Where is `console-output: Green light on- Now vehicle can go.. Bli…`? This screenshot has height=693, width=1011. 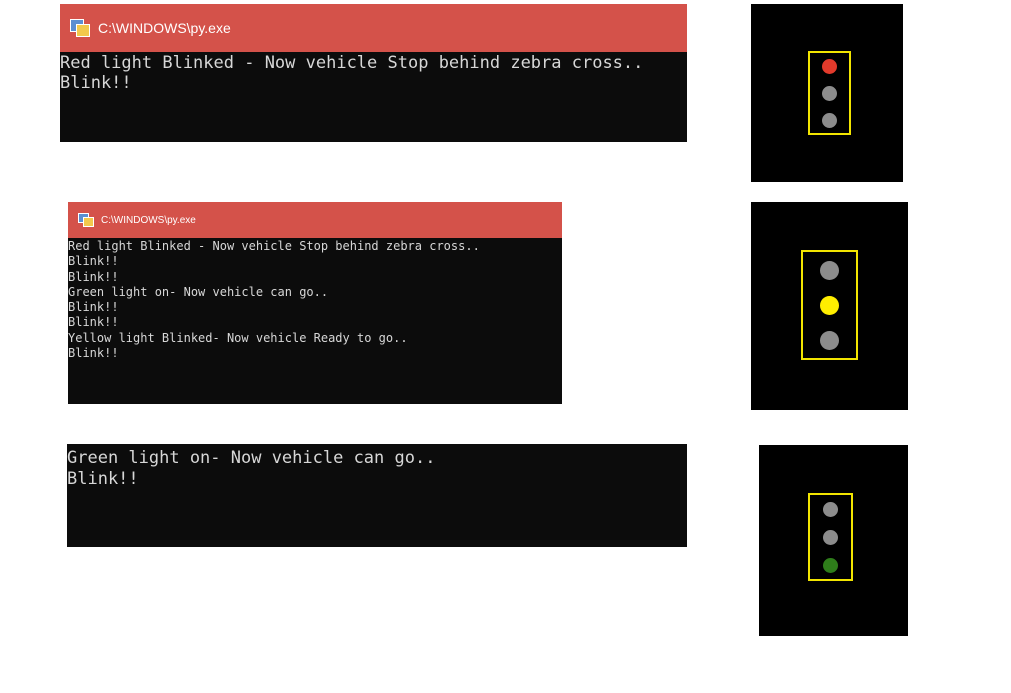 console-output: Green light on- Now vehicle can go.. Bli… is located at coordinates (251, 469).